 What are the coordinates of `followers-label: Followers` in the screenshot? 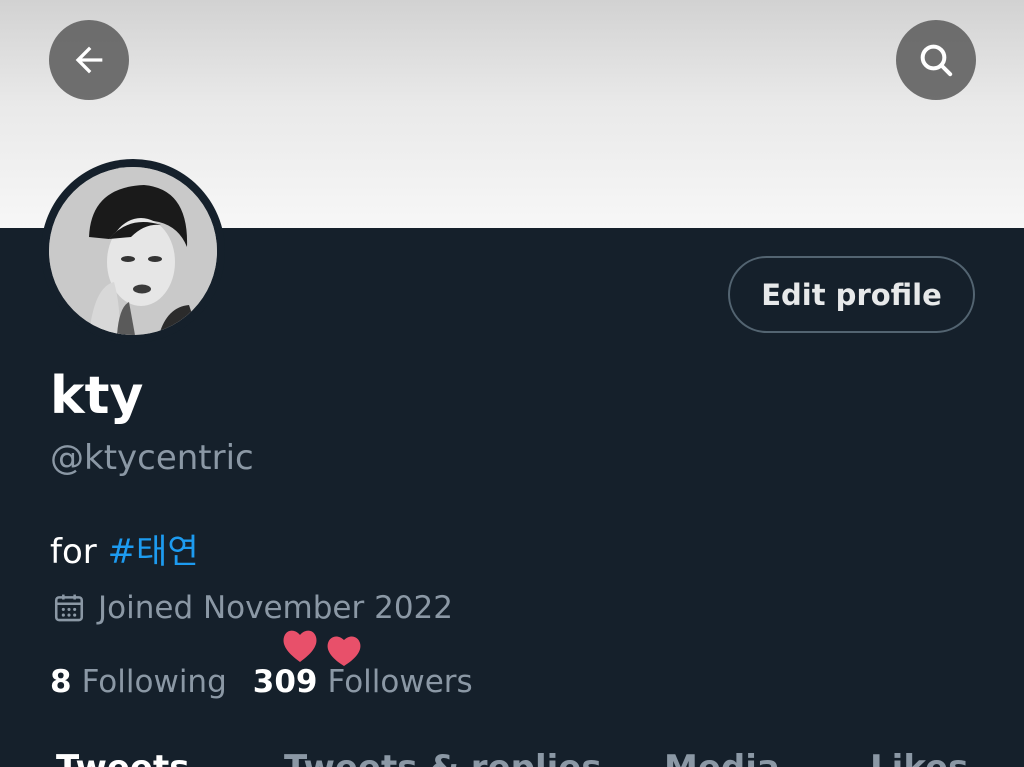 It's located at (400, 682).